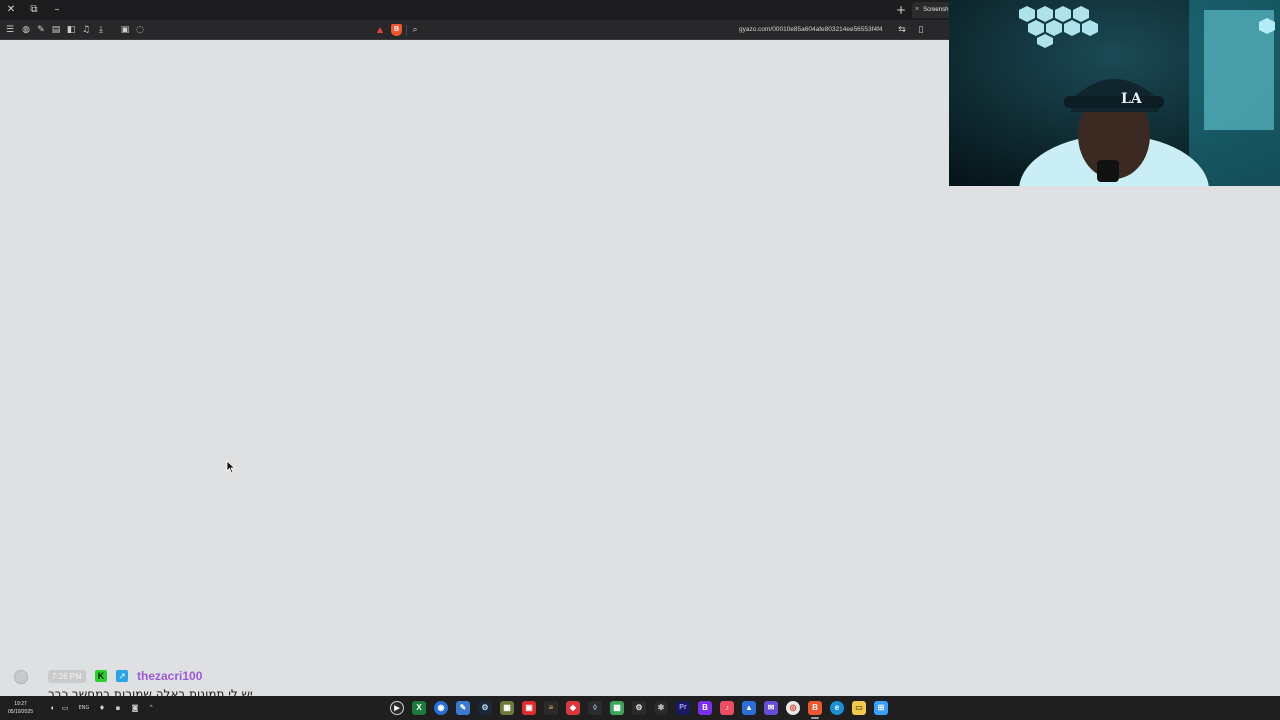  Describe the element at coordinates (122, 676) in the screenshot. I see `subscriber-badge-icon: ↗` at that location.